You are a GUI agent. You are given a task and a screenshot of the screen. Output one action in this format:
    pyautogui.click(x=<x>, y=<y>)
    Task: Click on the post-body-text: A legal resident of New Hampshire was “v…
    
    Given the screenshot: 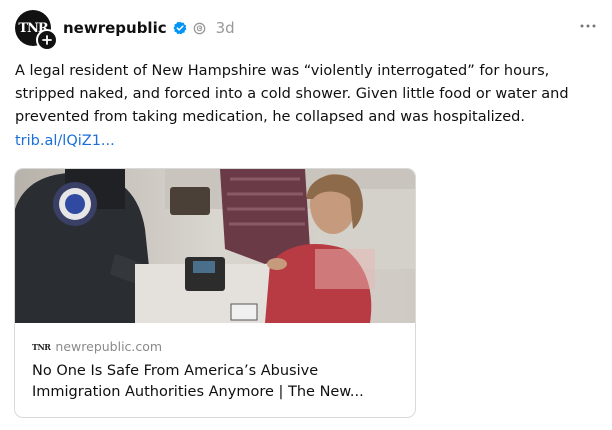 What is the action you would take?
    pyautogui.click(x=292, y=94)
    